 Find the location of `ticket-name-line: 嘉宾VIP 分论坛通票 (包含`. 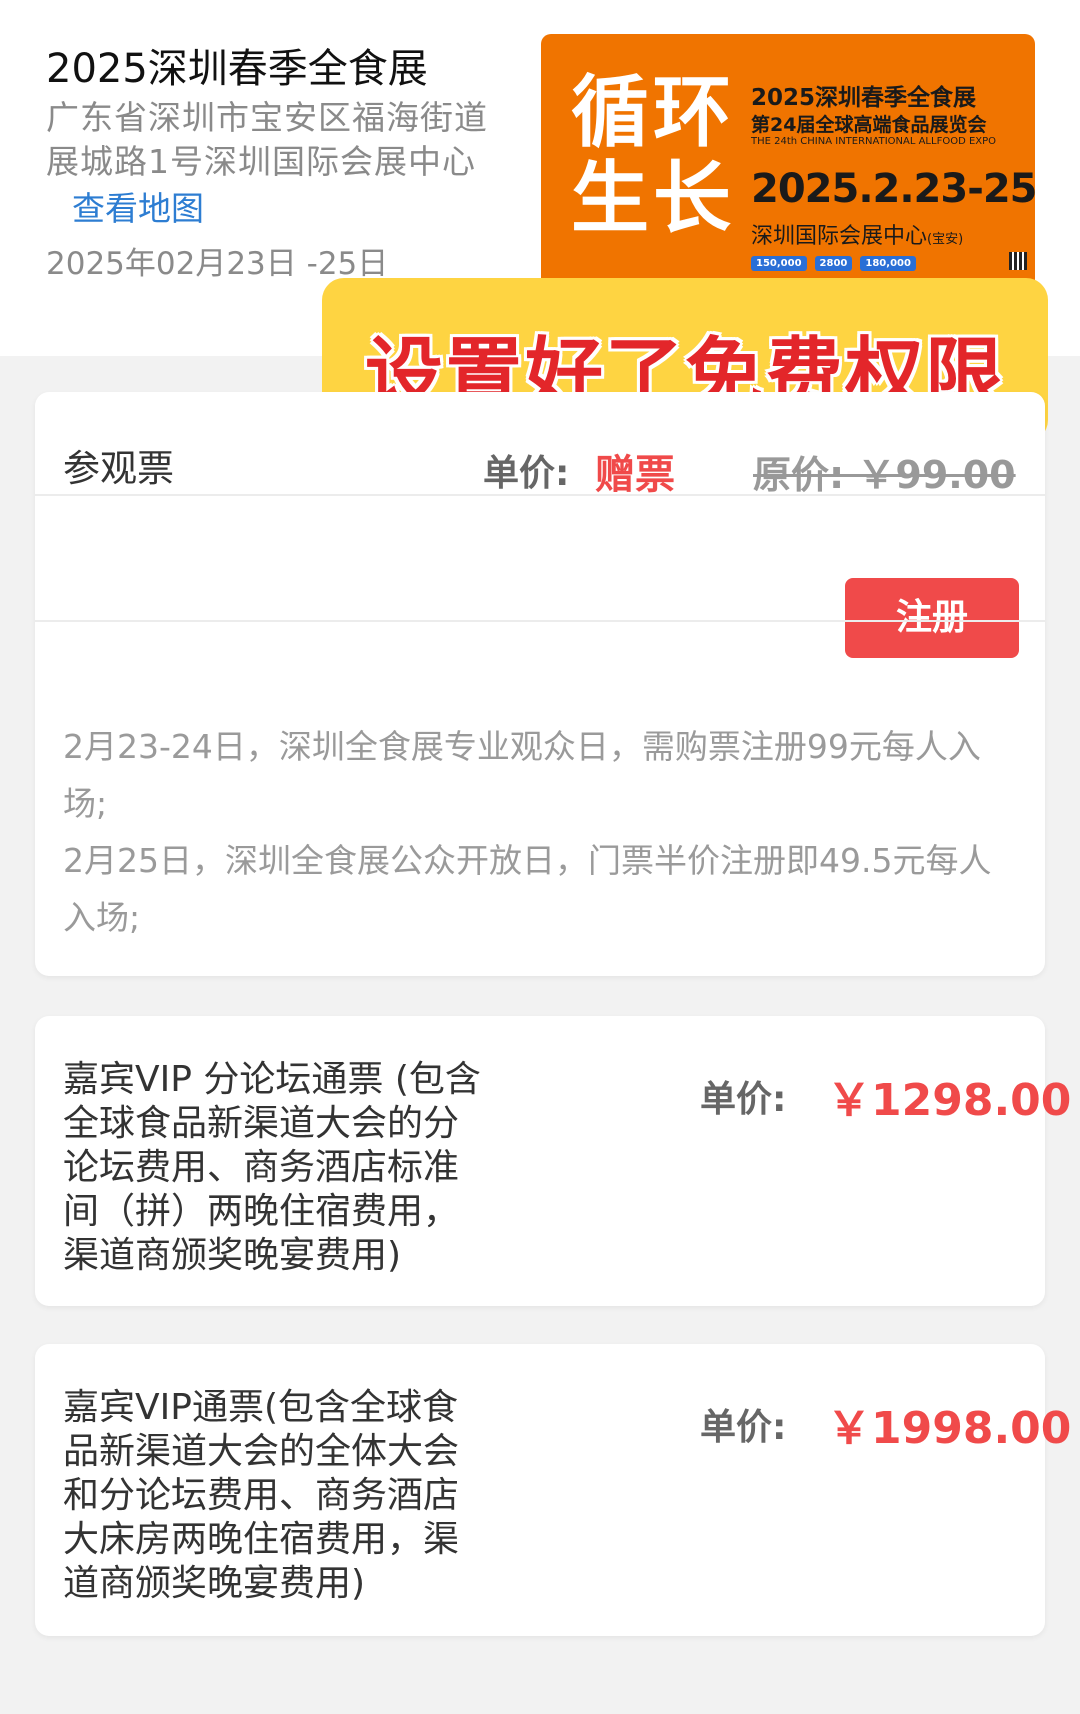

ticket-name-line: 嘉宾VIP 分论坛通票 (包含 is located at coordinates (272, 1079).